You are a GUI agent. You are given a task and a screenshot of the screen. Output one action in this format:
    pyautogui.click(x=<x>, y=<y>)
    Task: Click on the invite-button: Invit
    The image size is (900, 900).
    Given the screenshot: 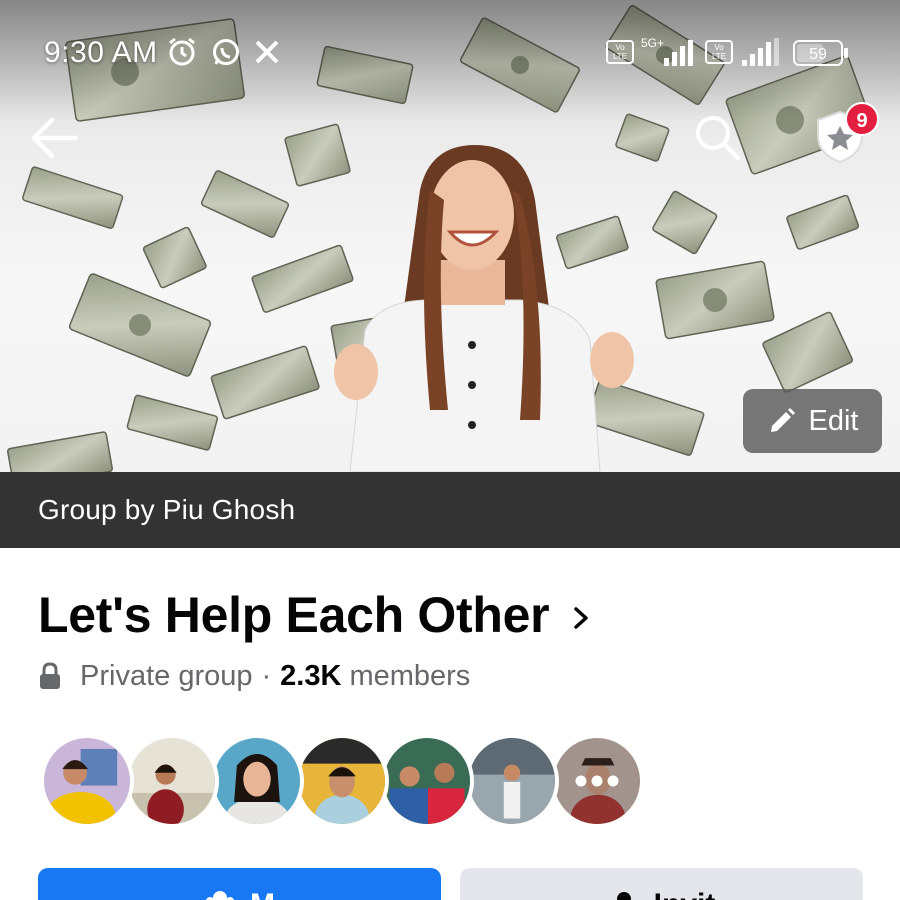 What is the action you would take?
    pyautogui.click(x=661, y=884)
    